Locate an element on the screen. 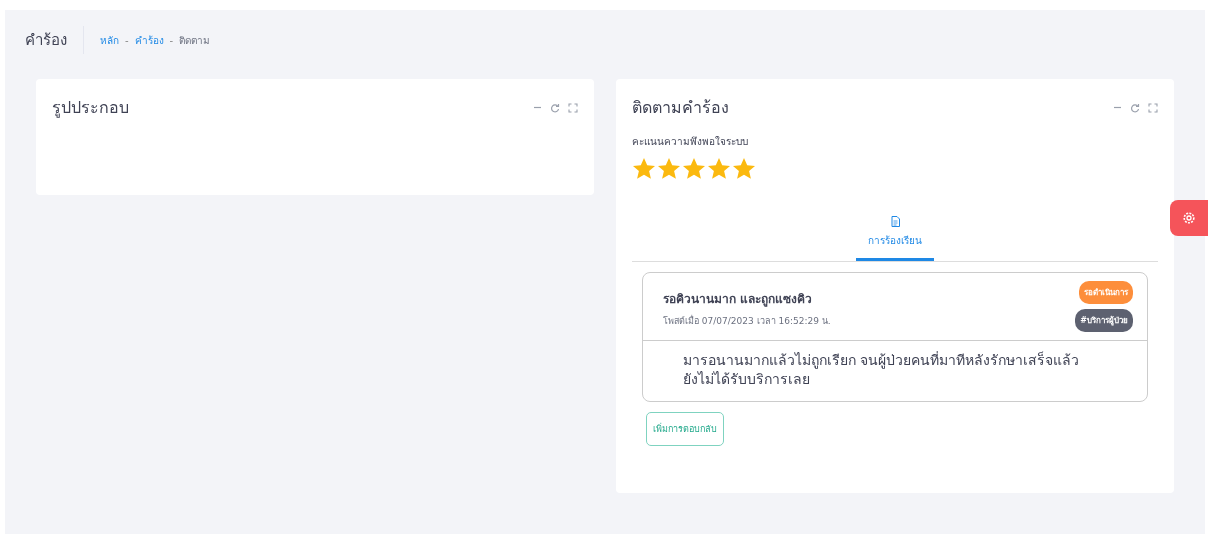  card-title: รูปประกอบ is located at coordinates (90, 108).